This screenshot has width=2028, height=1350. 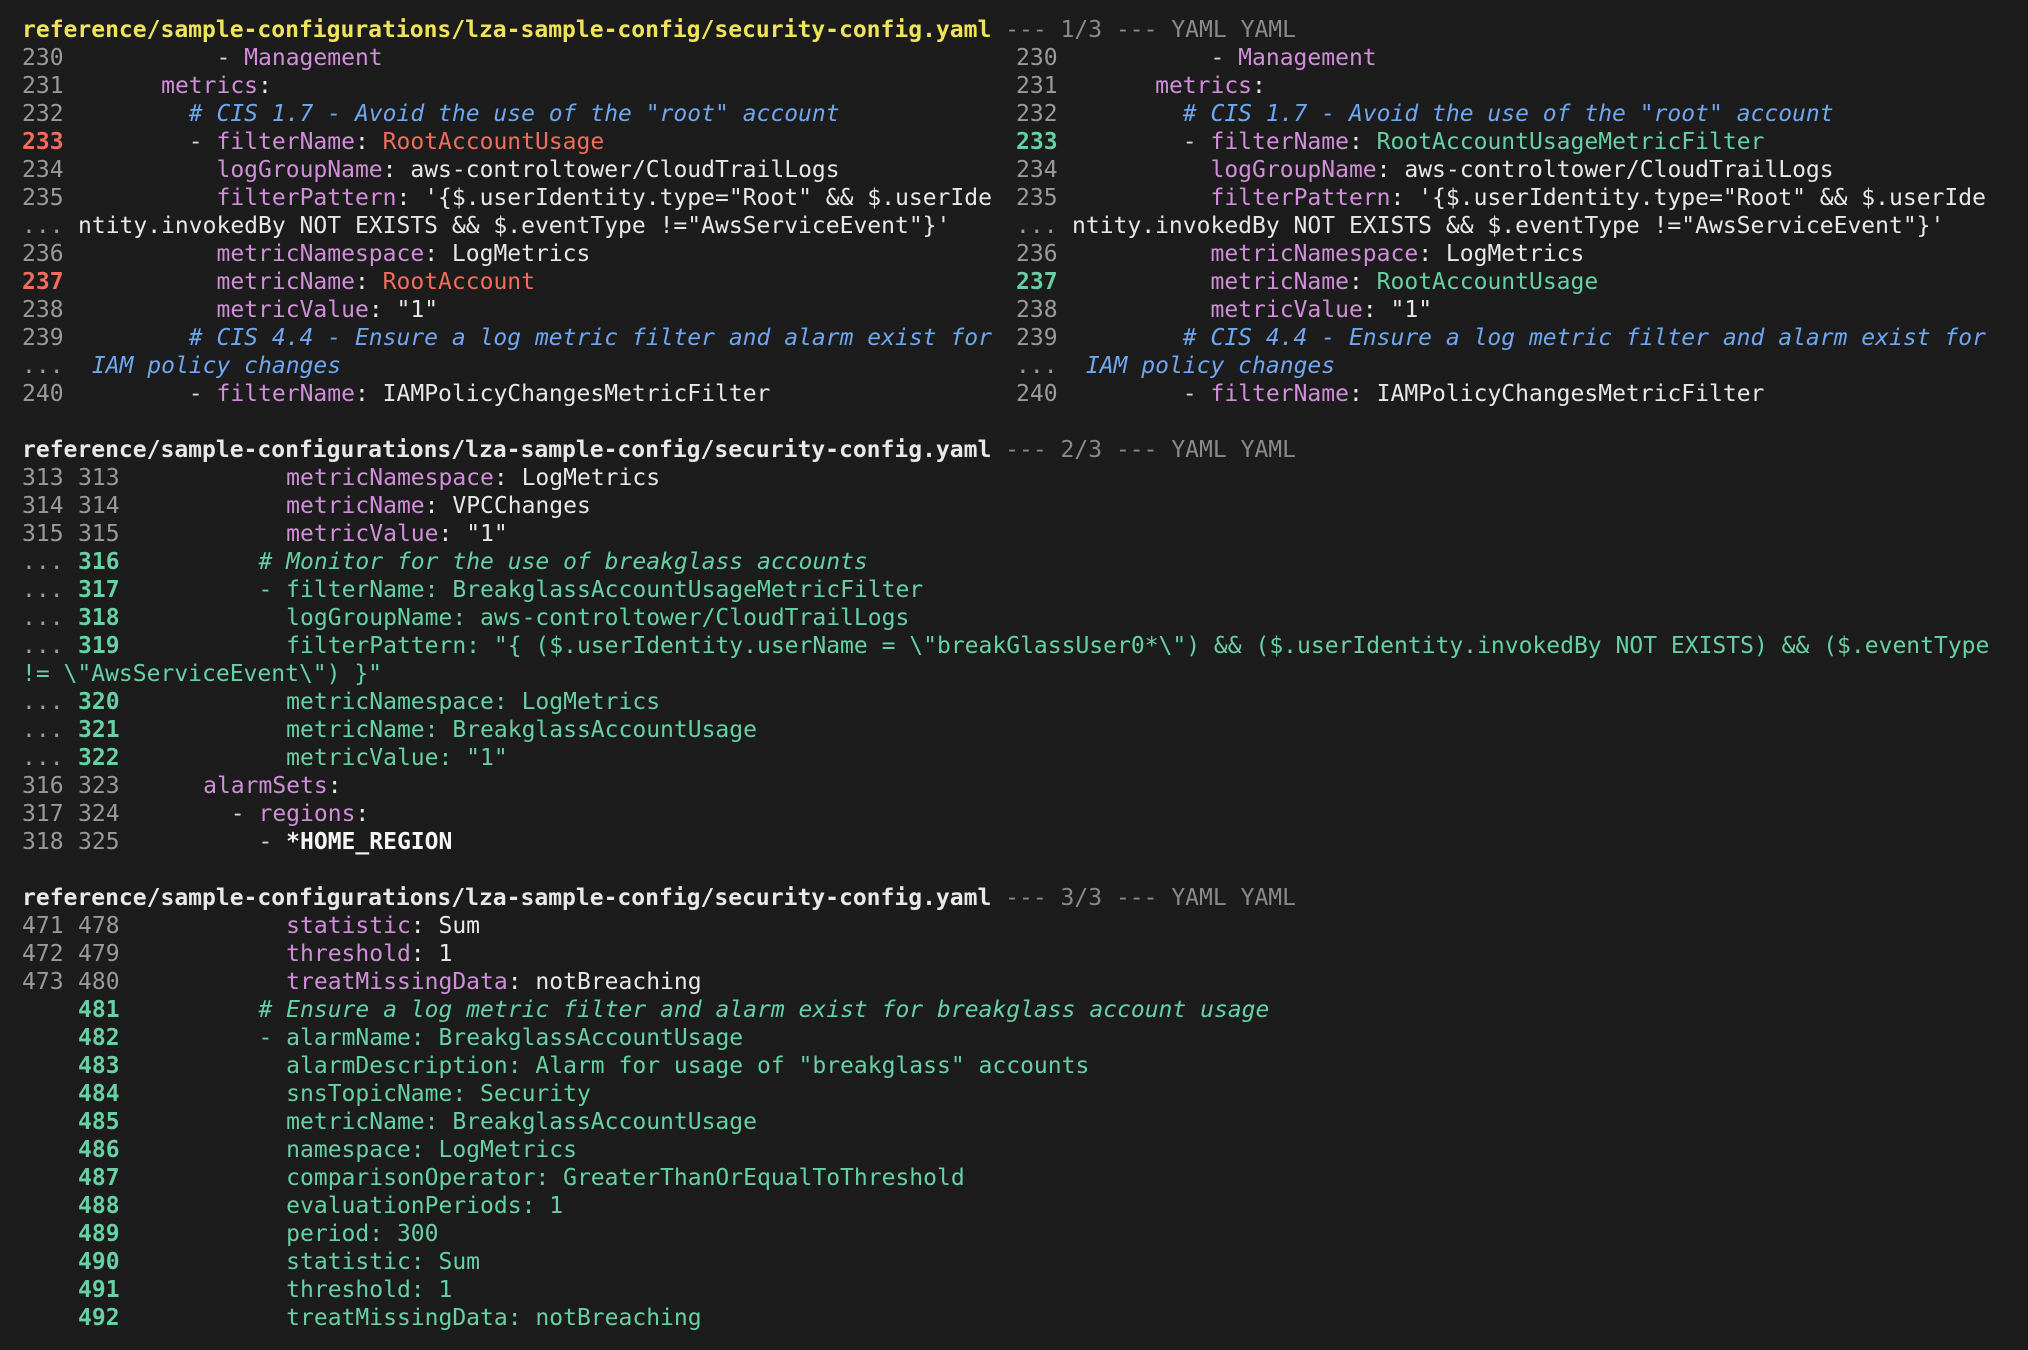 I want to click on diff-line: 488 evaluationPeriods: 1, so click(x=292, y=1206).